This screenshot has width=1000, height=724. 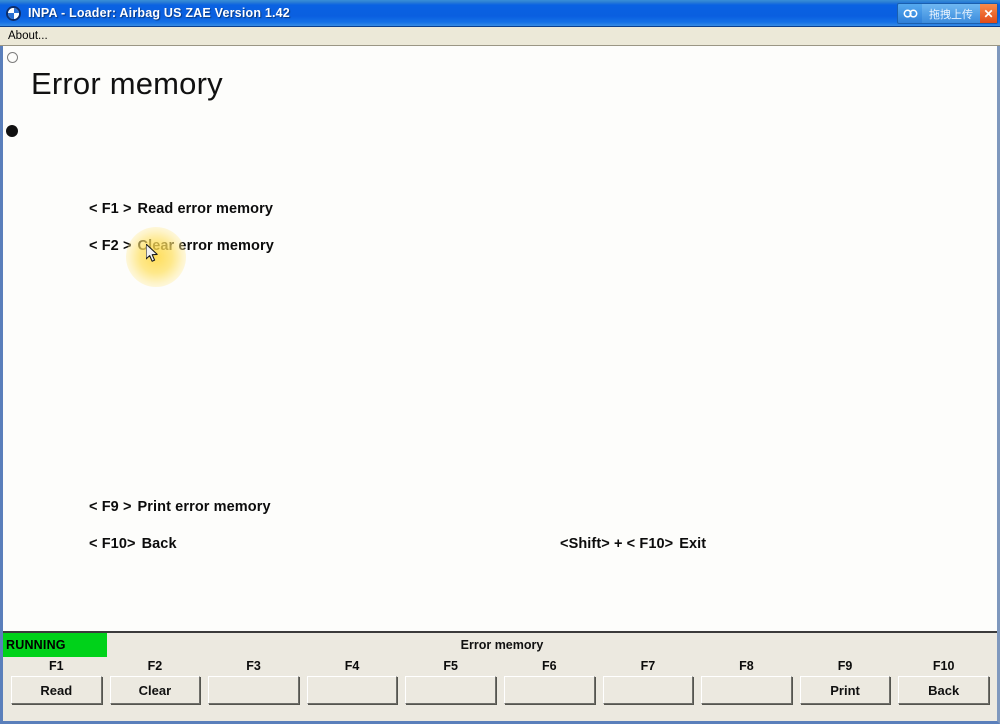 I want to click on status-badge: RUNNING, so click(x=55, y=645).